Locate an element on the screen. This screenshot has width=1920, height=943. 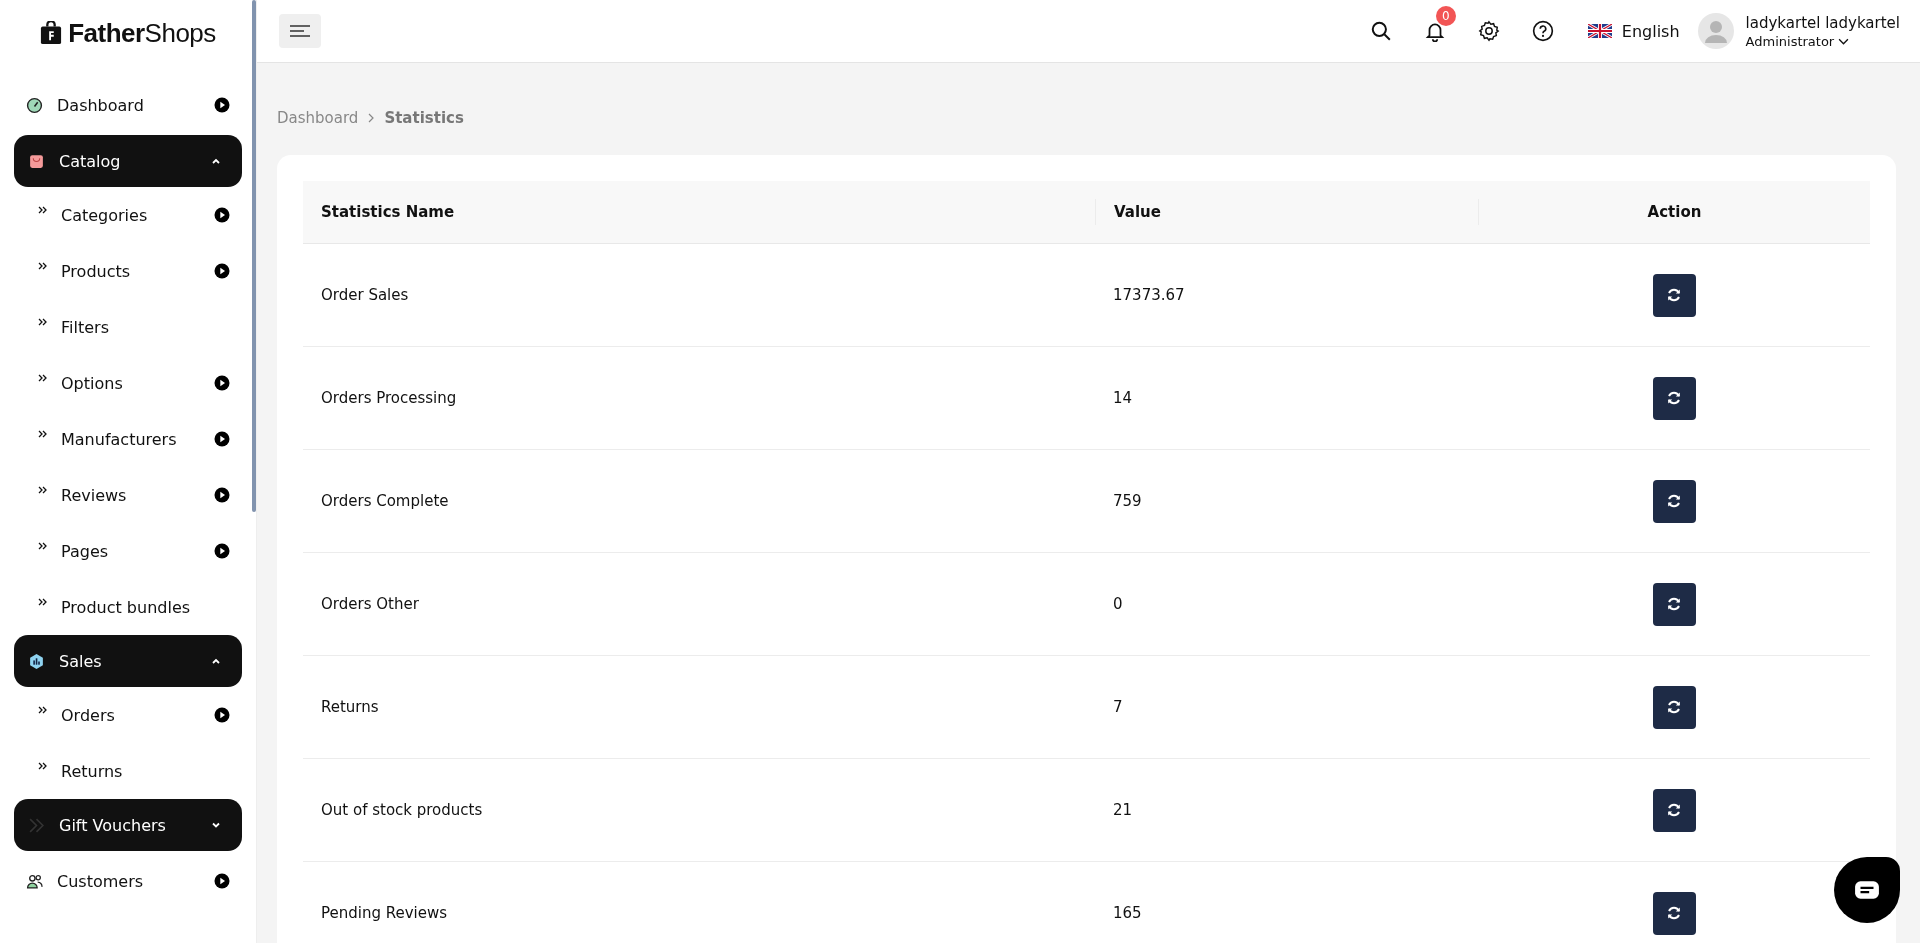
nav-group-item: Gift Vouchers is located at coordinates (128, 825).